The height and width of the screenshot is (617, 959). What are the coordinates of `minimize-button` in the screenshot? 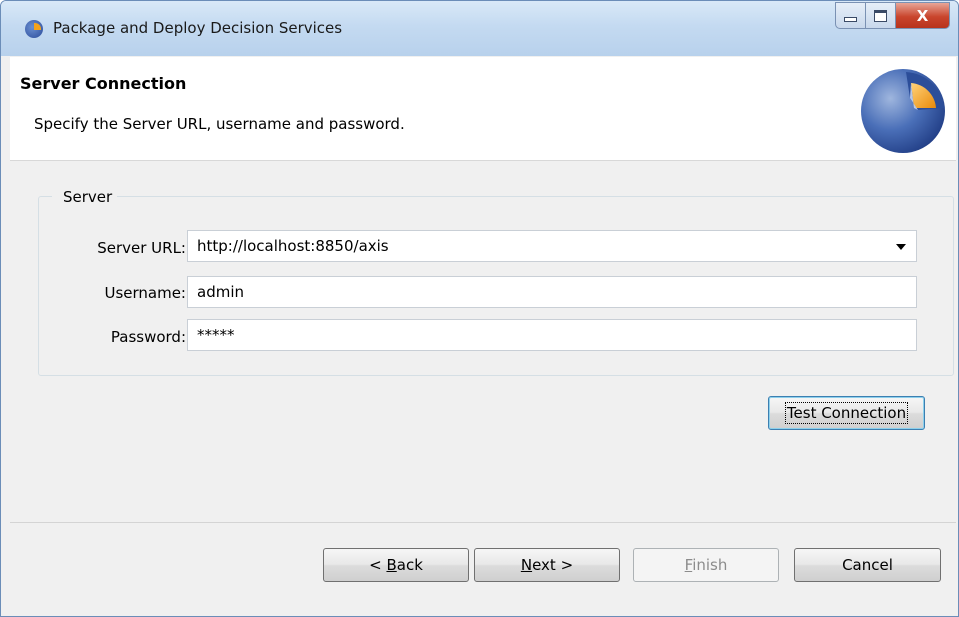 It's located at (850, 15).